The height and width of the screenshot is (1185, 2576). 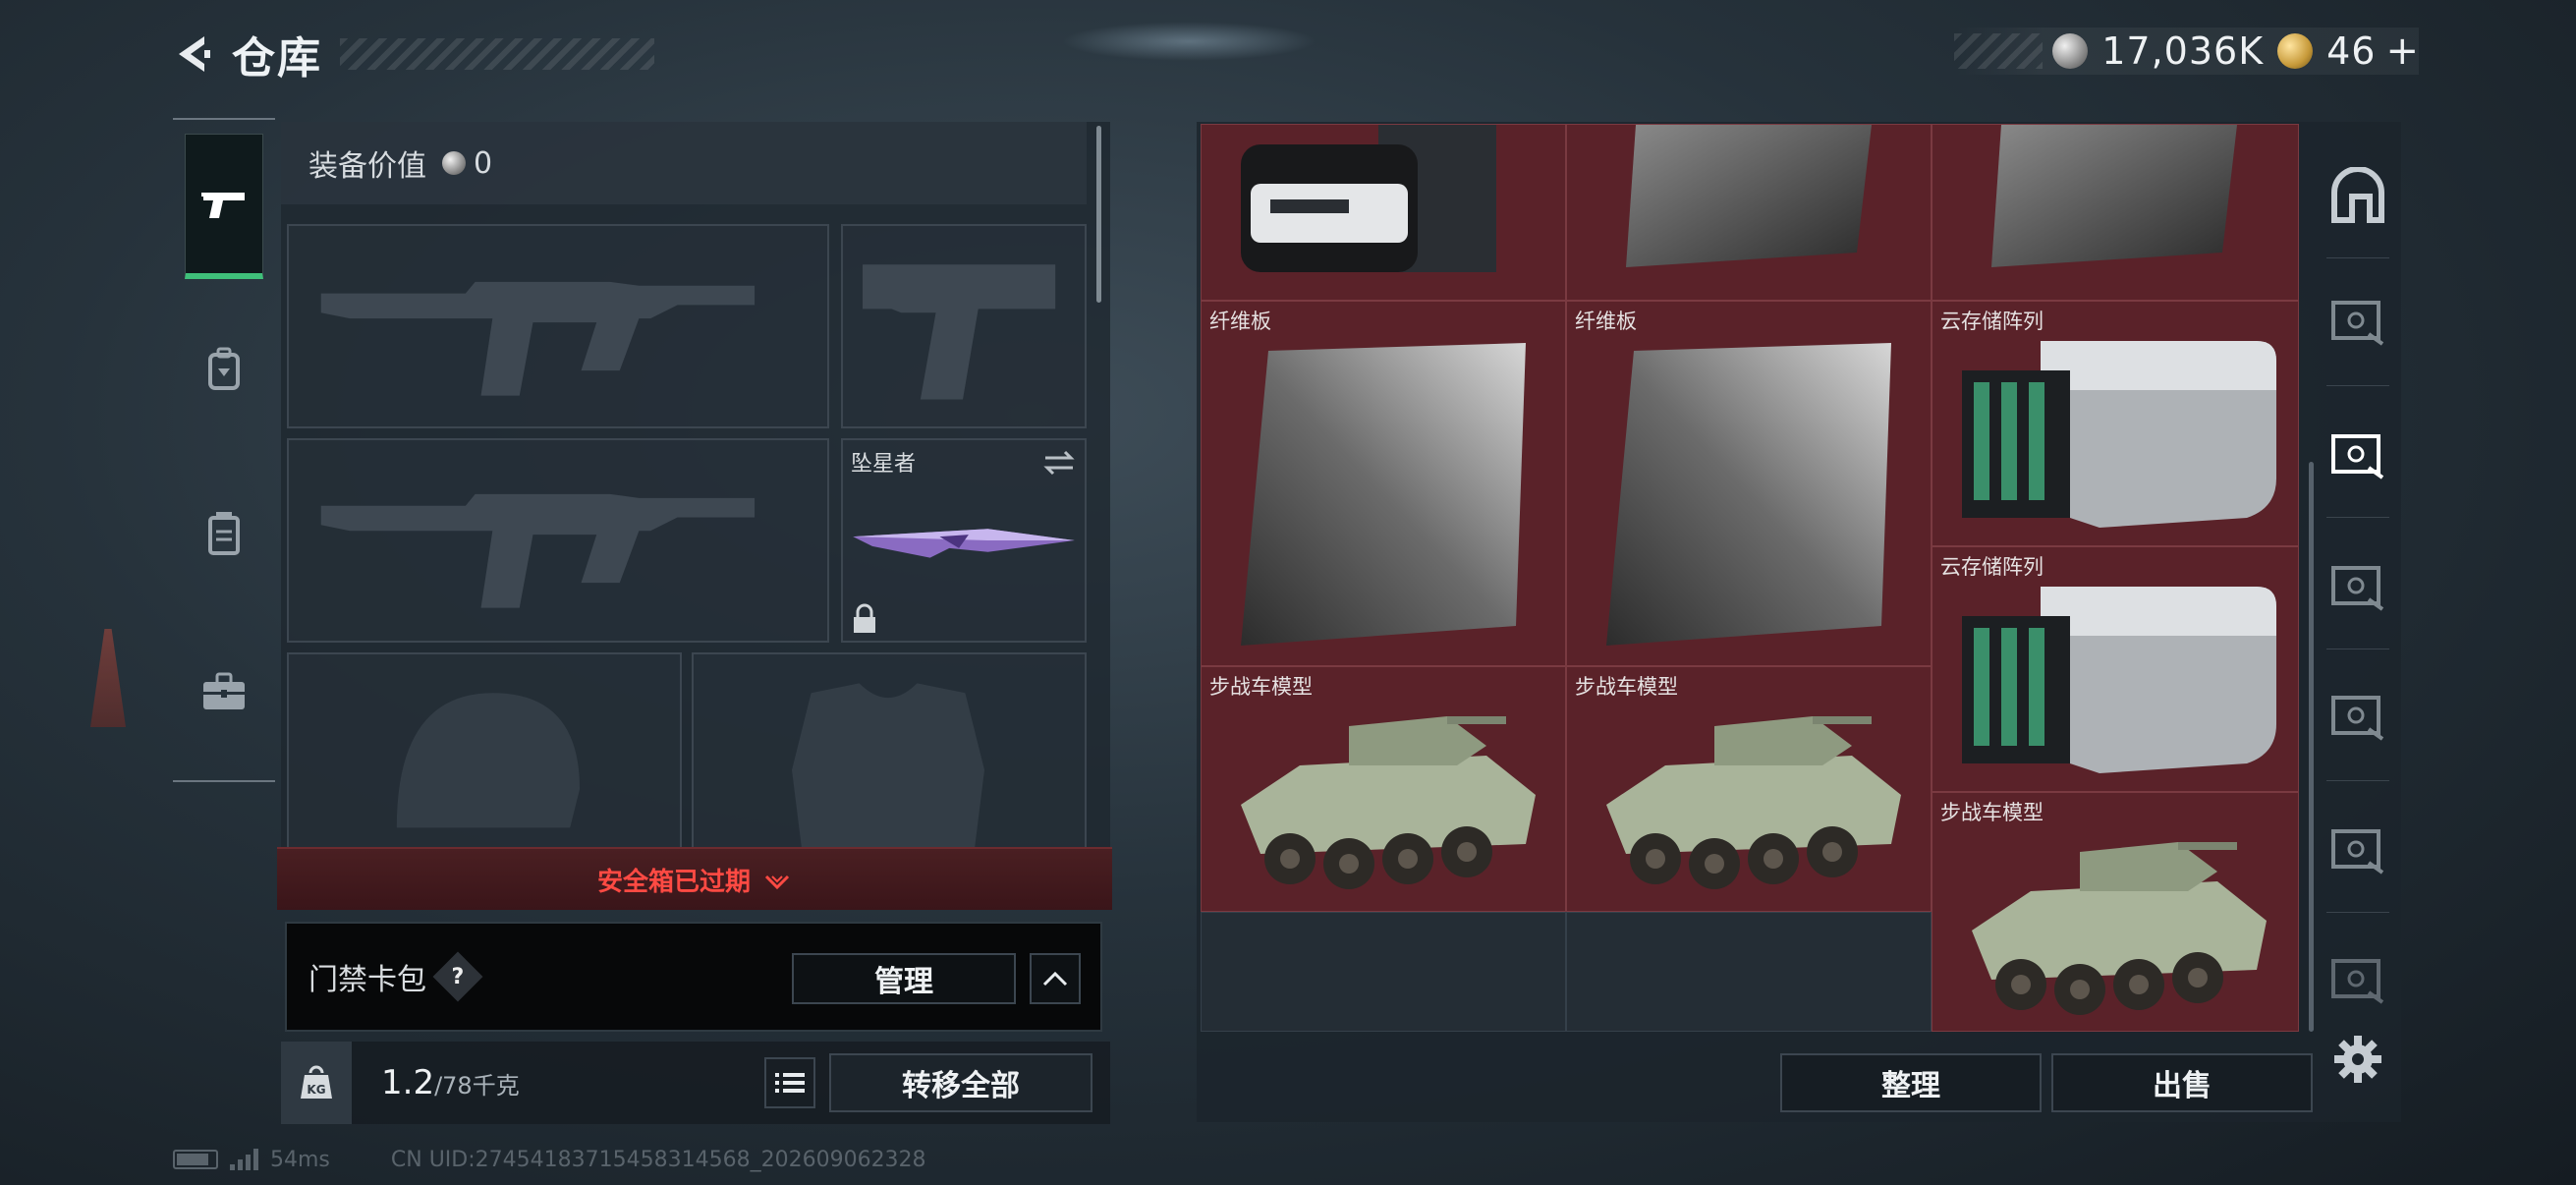 I want to click on equipment-scrollbar, so click(x=1098, y=215).